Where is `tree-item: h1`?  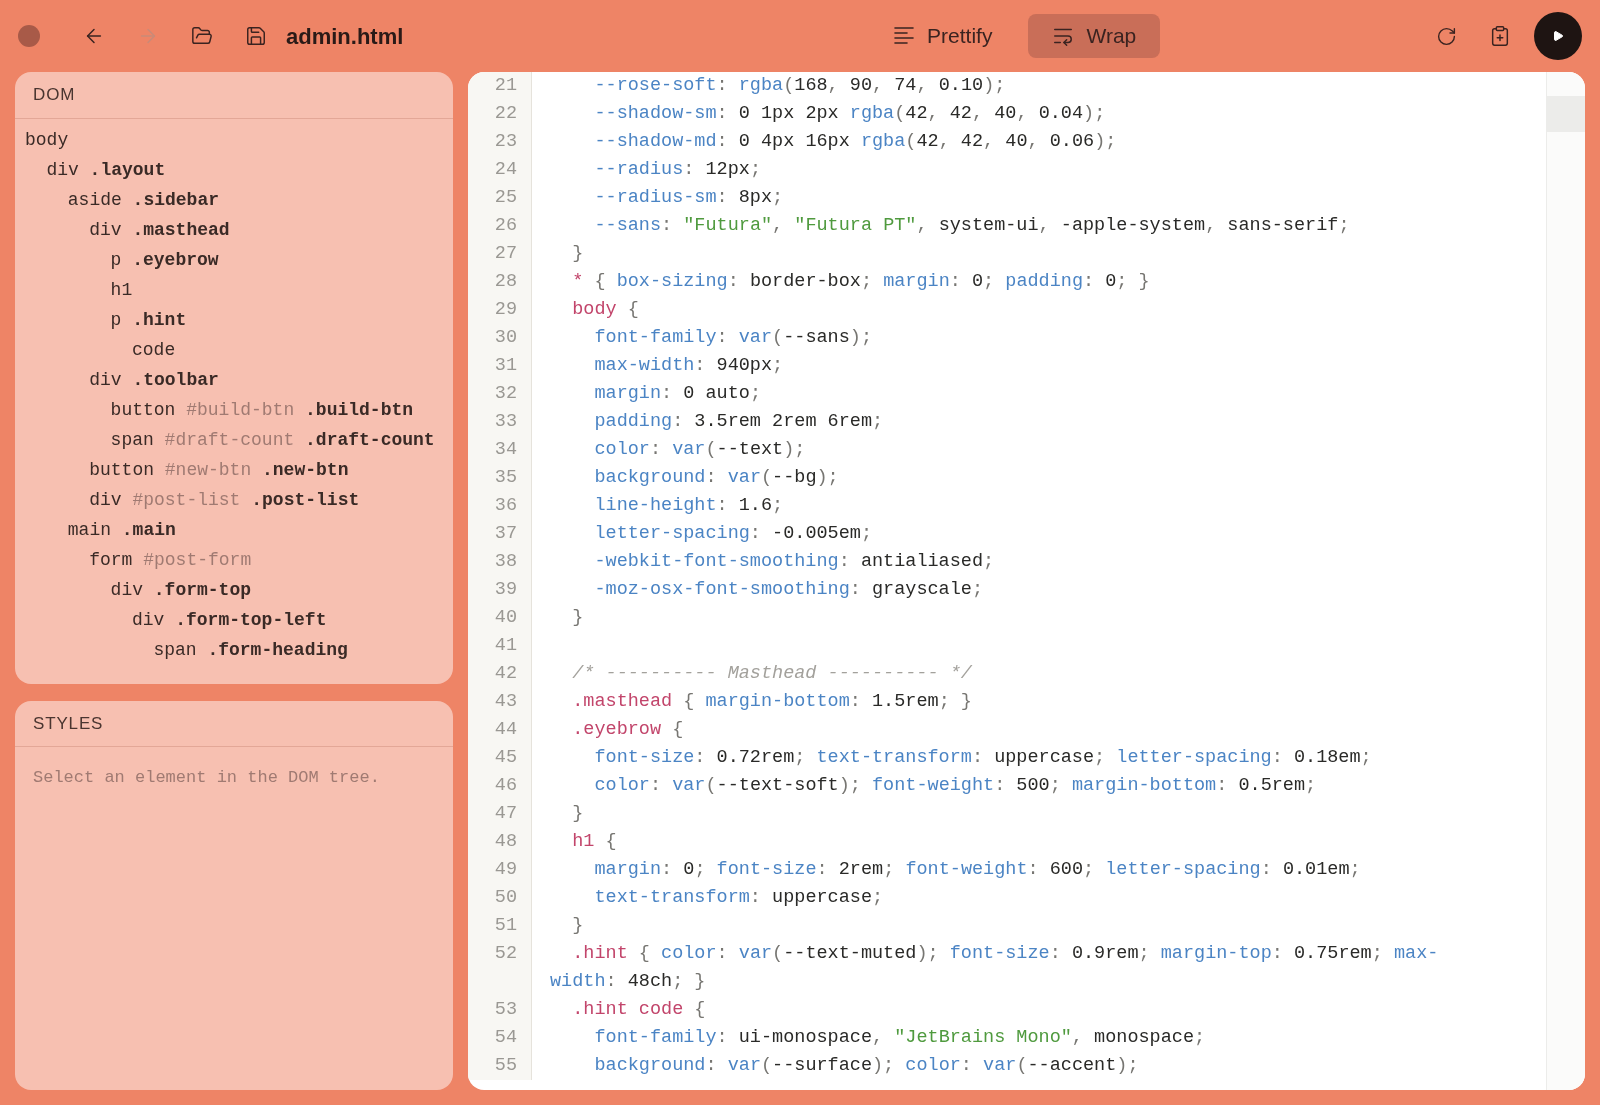 tree-item: h1 is located at coordinates (234, 290).